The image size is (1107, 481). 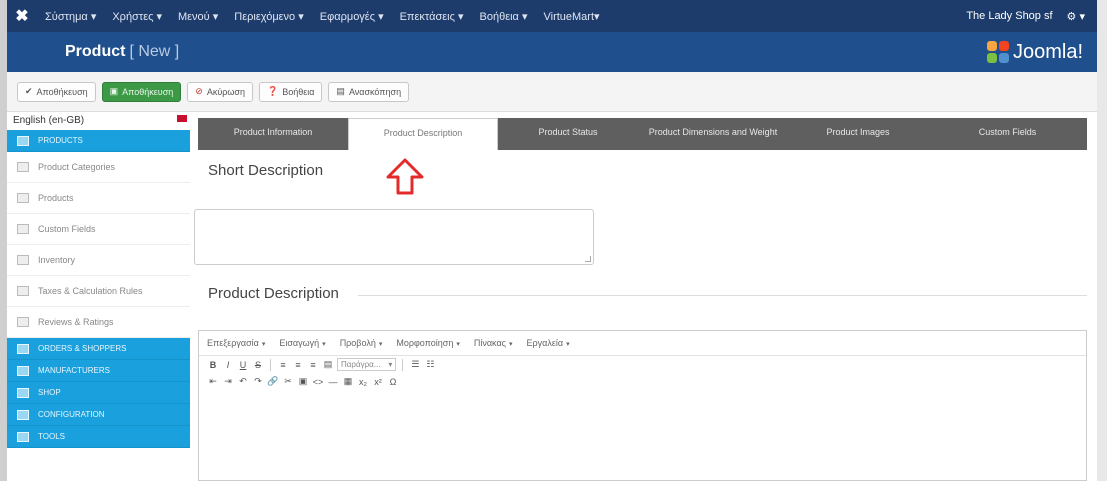 What do you see at coordinates (642, 381) in the screenshot?
I see `editor-toolbar-row-2: ⇤ ⇥ ↶ ↷ 🔗 ✂ ▣ <> — ▦ x₂ x² Ω` at bounding box center [642, 381].